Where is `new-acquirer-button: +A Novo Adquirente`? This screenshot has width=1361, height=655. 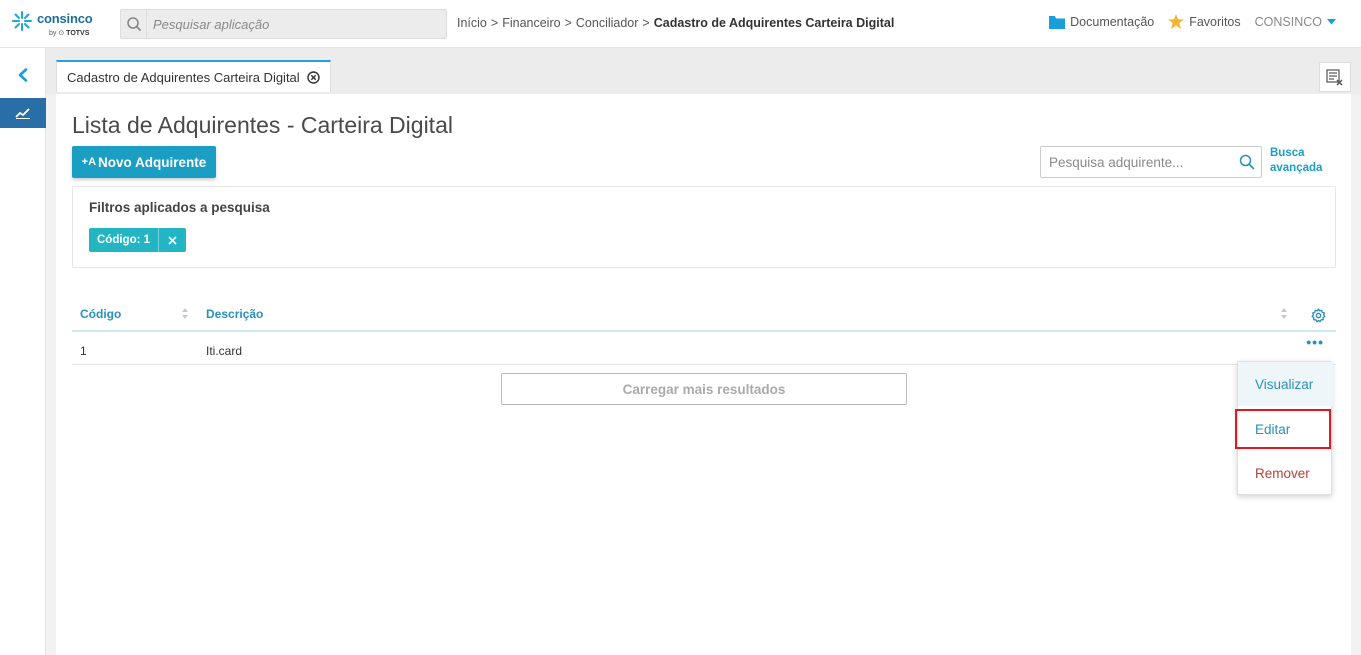
new-acquirer-button: +A Novo Adquirente is located at coordinates (144, 162).